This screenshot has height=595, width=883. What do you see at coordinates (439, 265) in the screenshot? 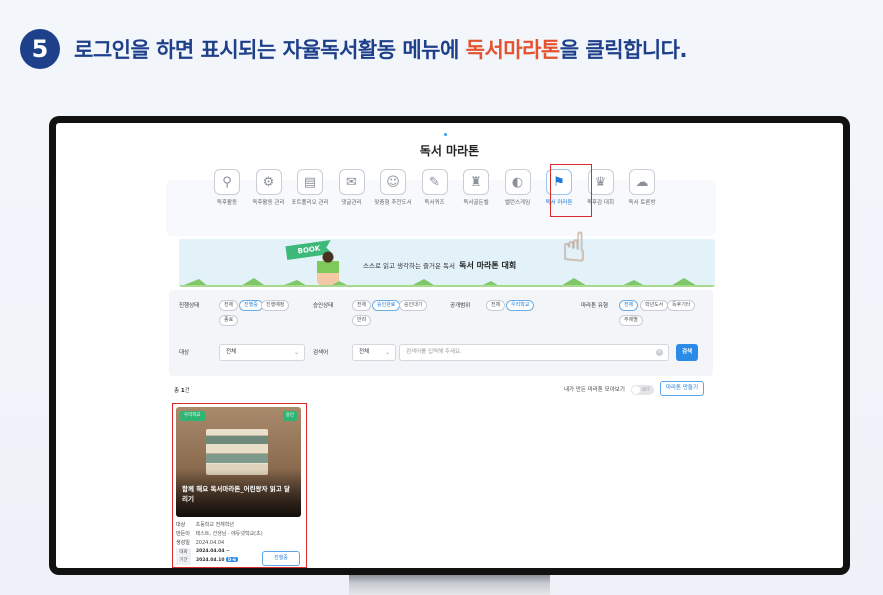
I see `banner-text: 스스로 읽고 생각하는 즐거운 독서 독서 마라톤 대회` at bounding box center [439, 265].